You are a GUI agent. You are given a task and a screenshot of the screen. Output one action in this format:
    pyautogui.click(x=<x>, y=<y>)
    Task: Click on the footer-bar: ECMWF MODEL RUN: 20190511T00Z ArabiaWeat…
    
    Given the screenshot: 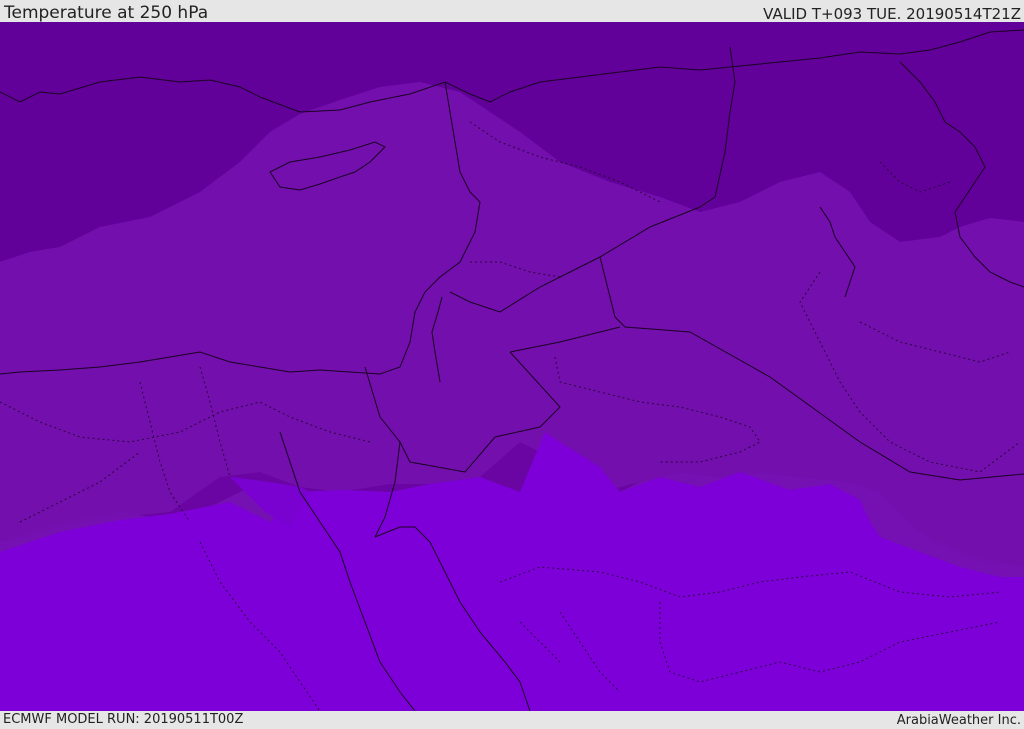 What is the action you would take?
    pyautogui.click(x=512, y=720)
    